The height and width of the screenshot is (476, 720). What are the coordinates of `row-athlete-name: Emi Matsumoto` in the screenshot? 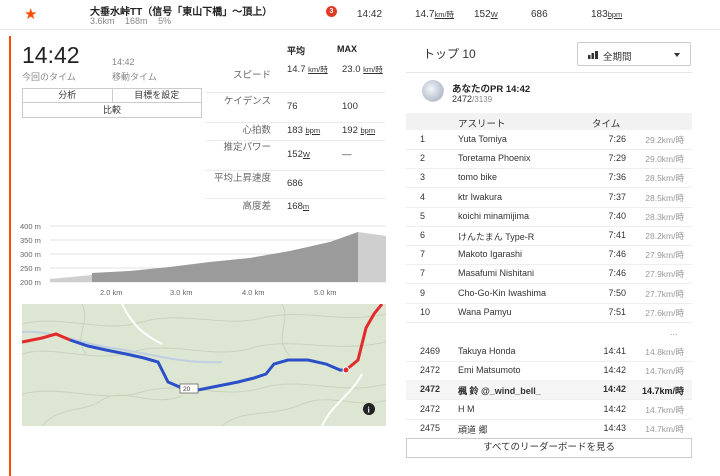 It's located at (489, 370).